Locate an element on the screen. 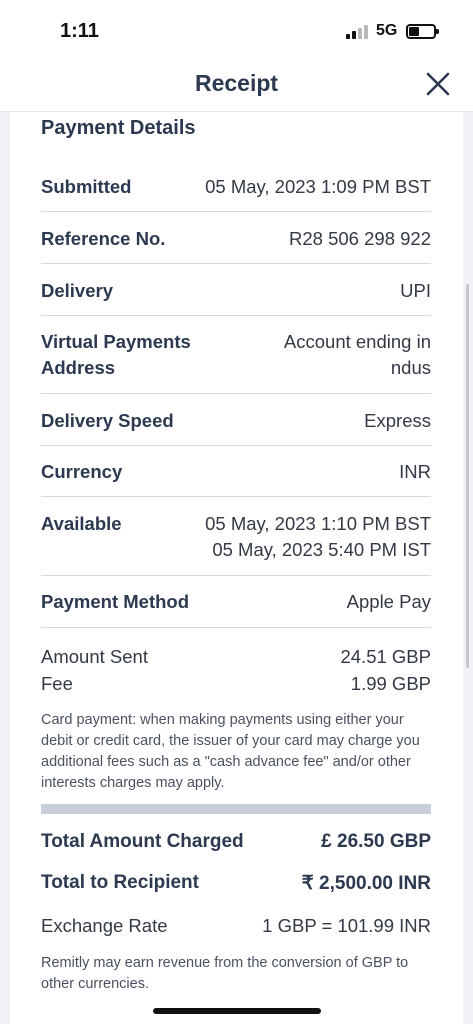 Image resolution: width=473 pixels, height=1024 pixels. available-bst: 05 May, 2023 1:10 PM BST is located at coordinates (318, 523).